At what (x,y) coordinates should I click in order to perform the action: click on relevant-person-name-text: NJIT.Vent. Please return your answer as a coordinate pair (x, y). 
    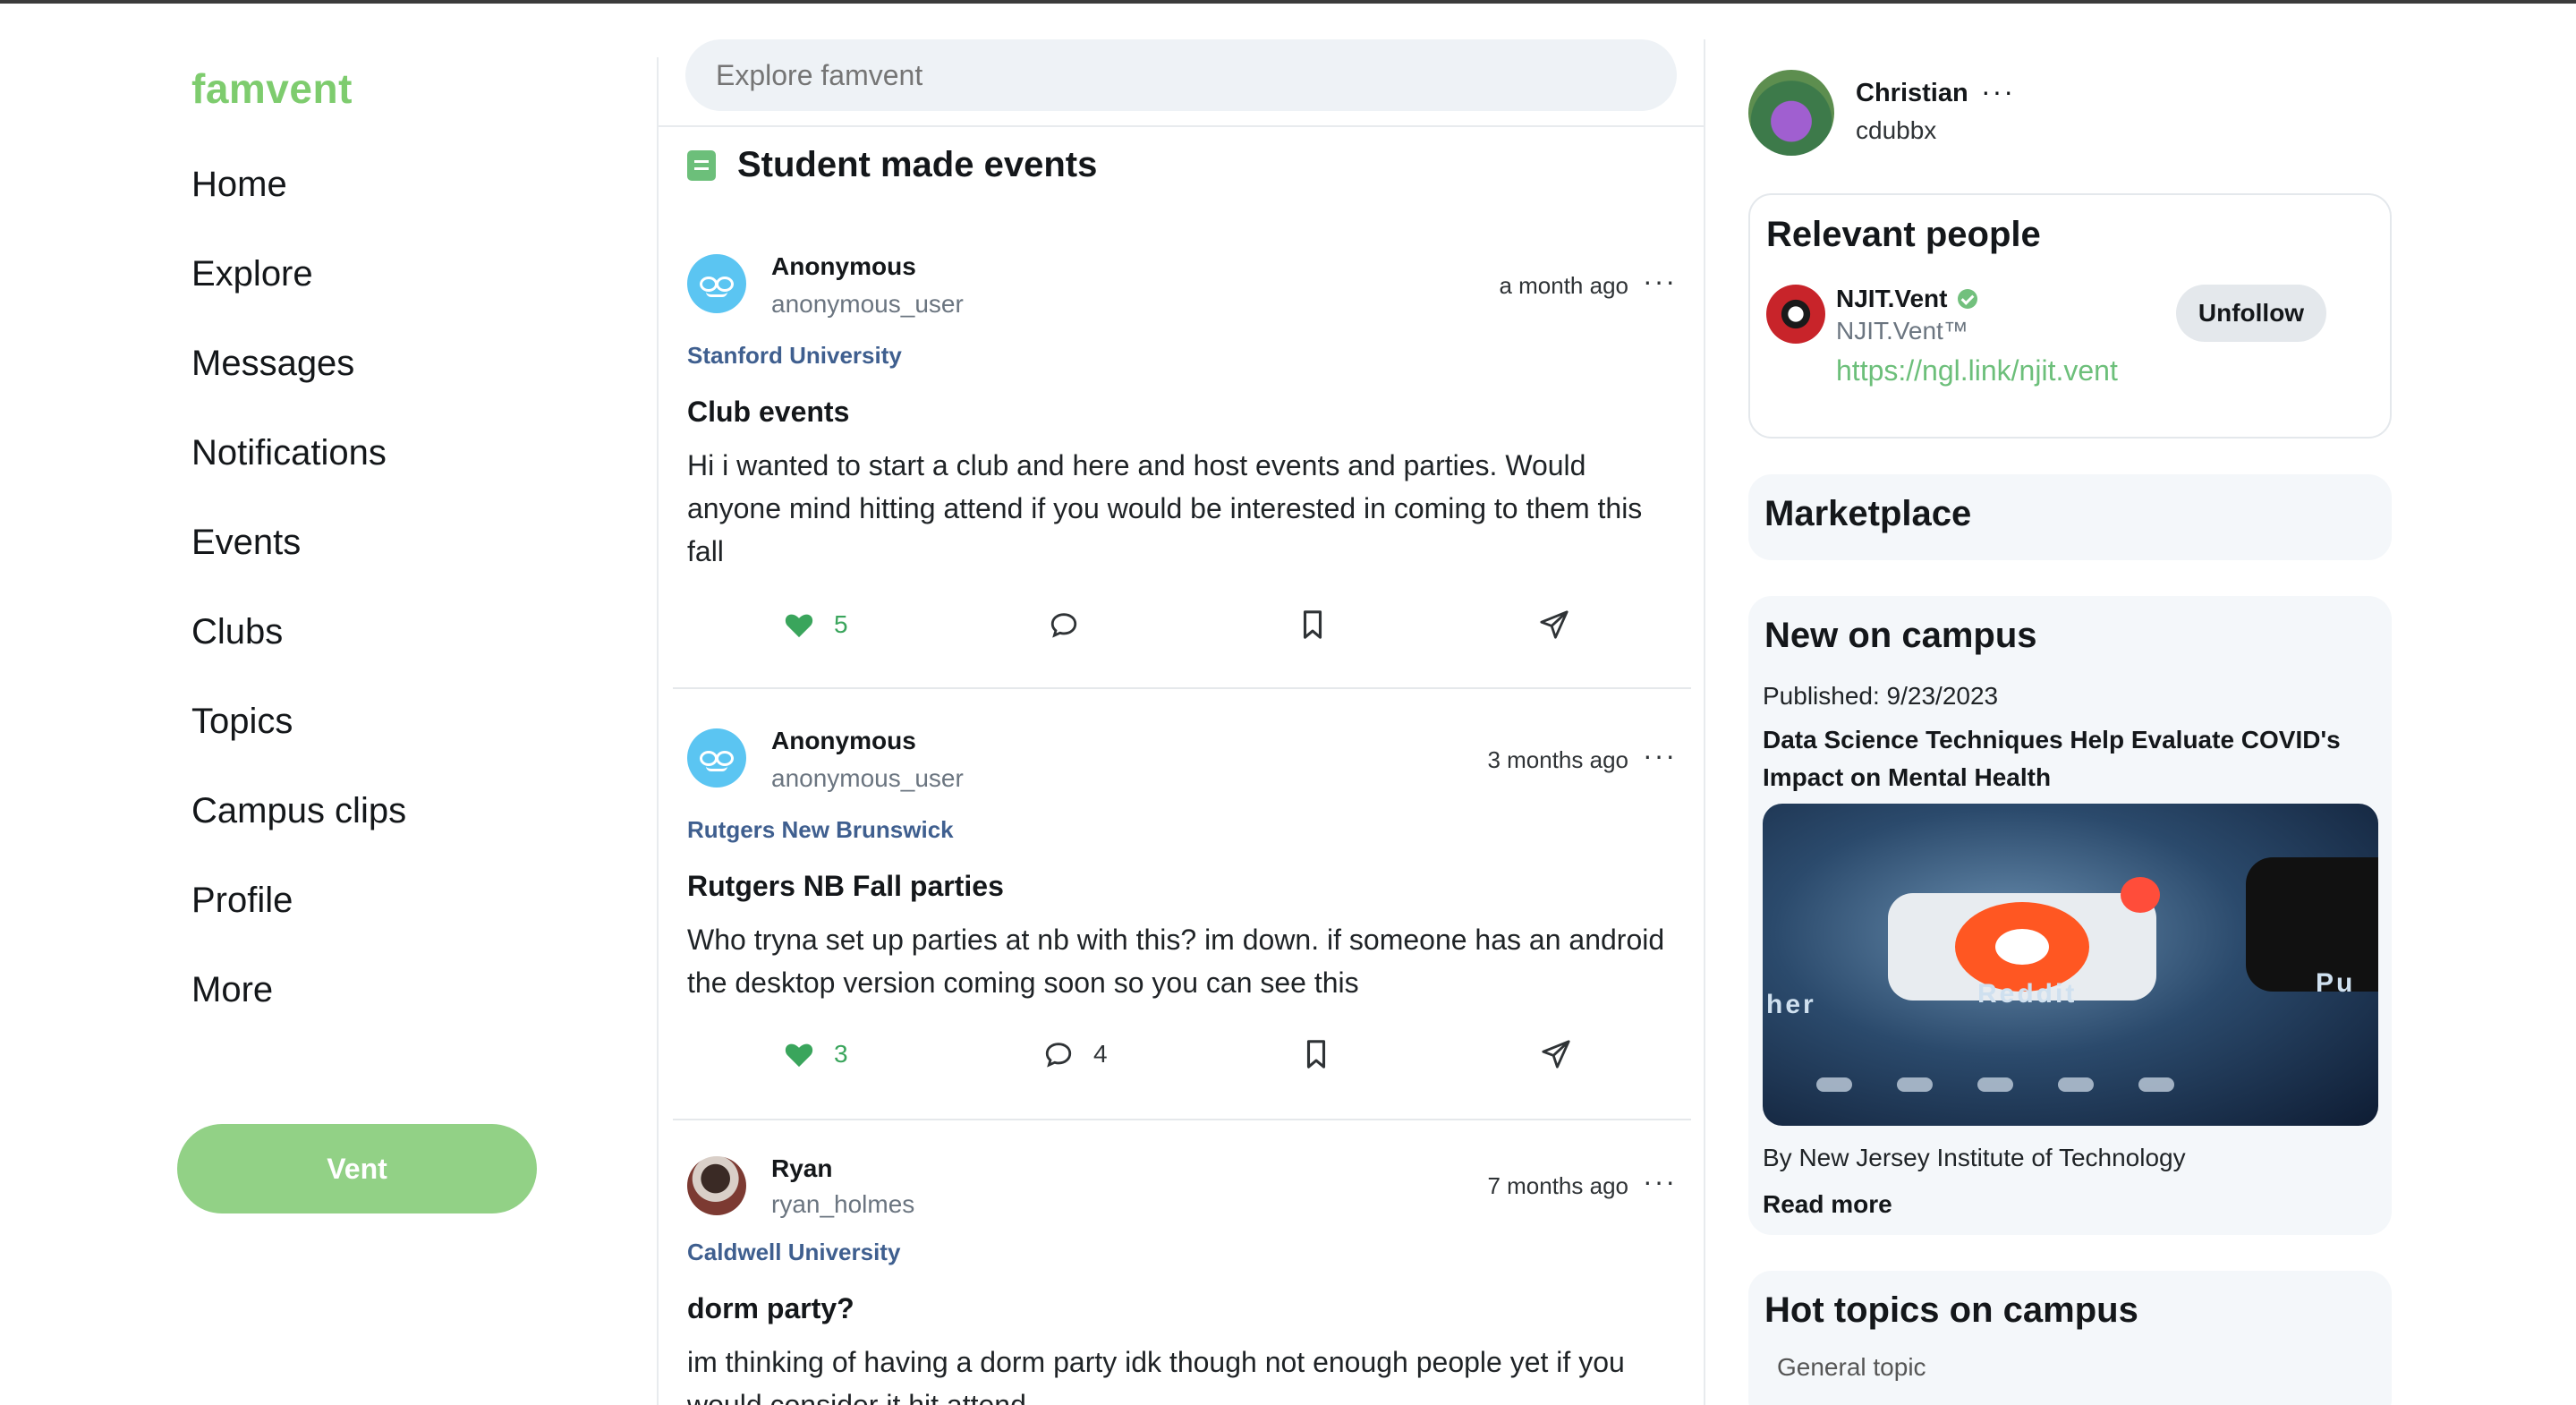
    Looking at the image, I should click on (1892, 298).